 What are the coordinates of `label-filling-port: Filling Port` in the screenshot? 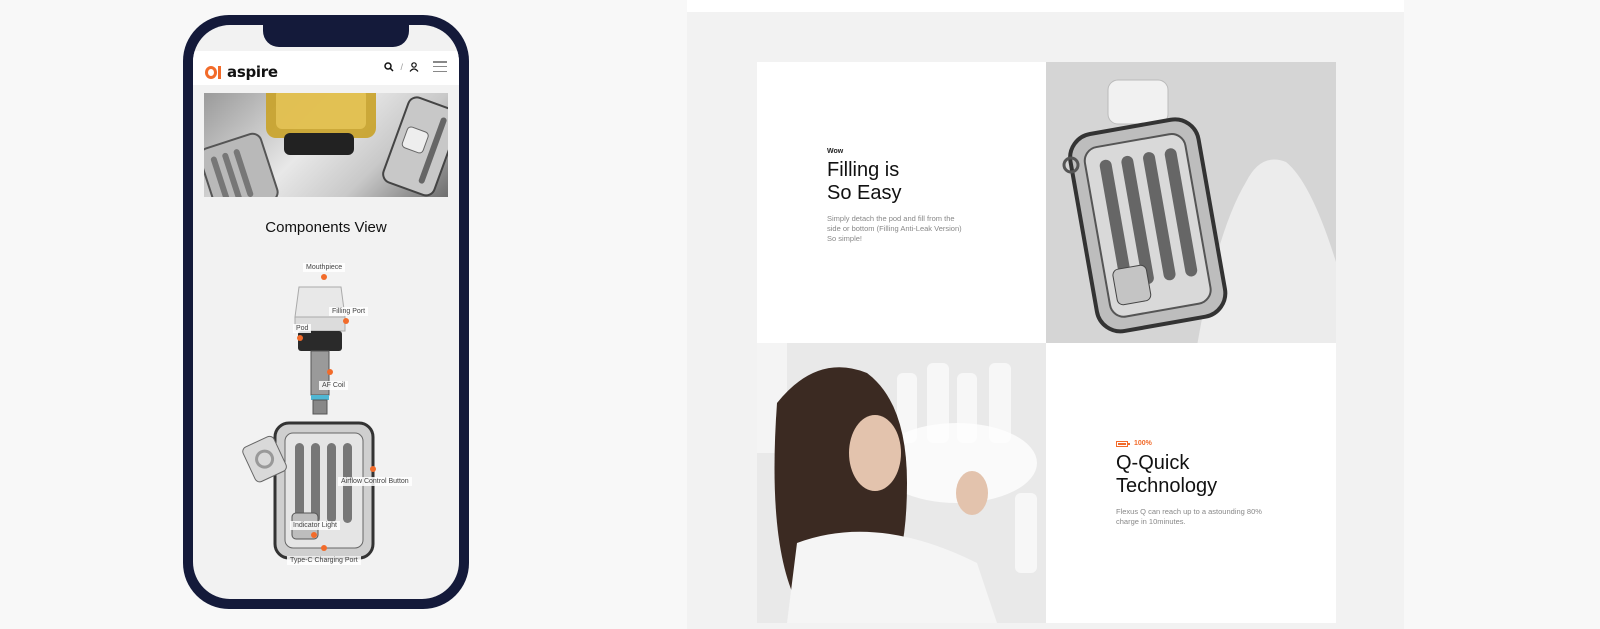 It's located at (349, 311).